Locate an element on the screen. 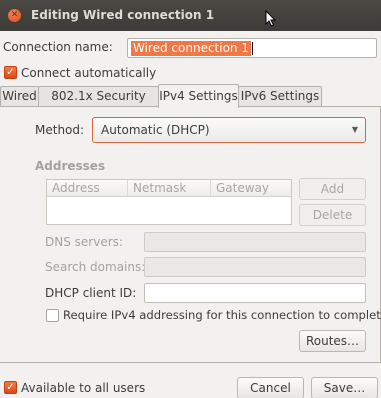 This screenshot has height=398, width=381. dhcp-client-id-input is located at coordinates (255, 293).